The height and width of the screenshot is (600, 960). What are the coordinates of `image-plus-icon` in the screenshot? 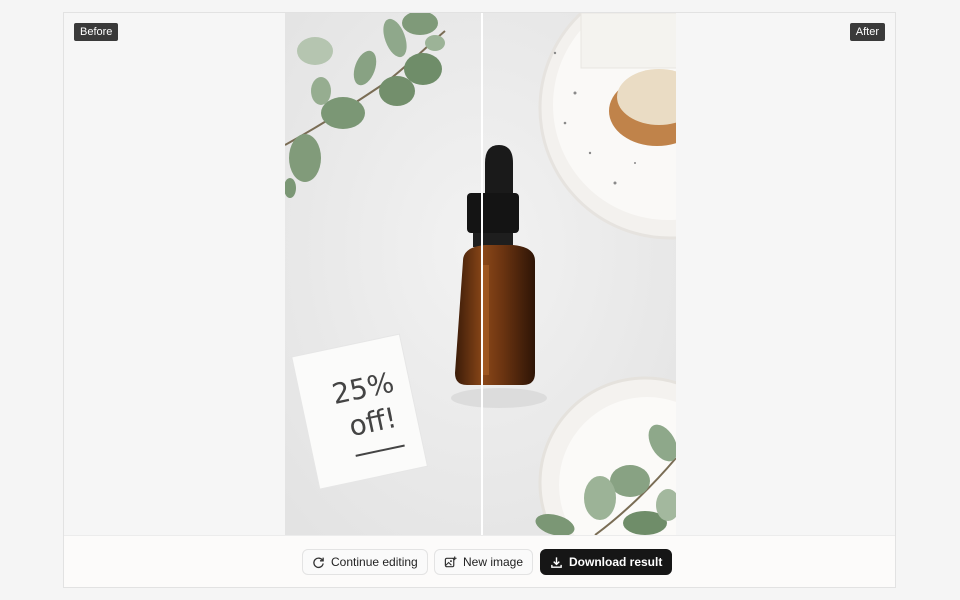 It's located at (450, 561).